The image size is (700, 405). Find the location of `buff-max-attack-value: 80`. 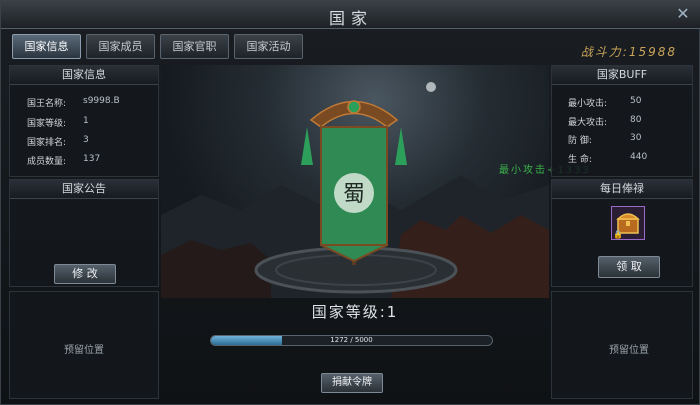

buff-max-attack-value: 80 is located at coordinates (636, 120).